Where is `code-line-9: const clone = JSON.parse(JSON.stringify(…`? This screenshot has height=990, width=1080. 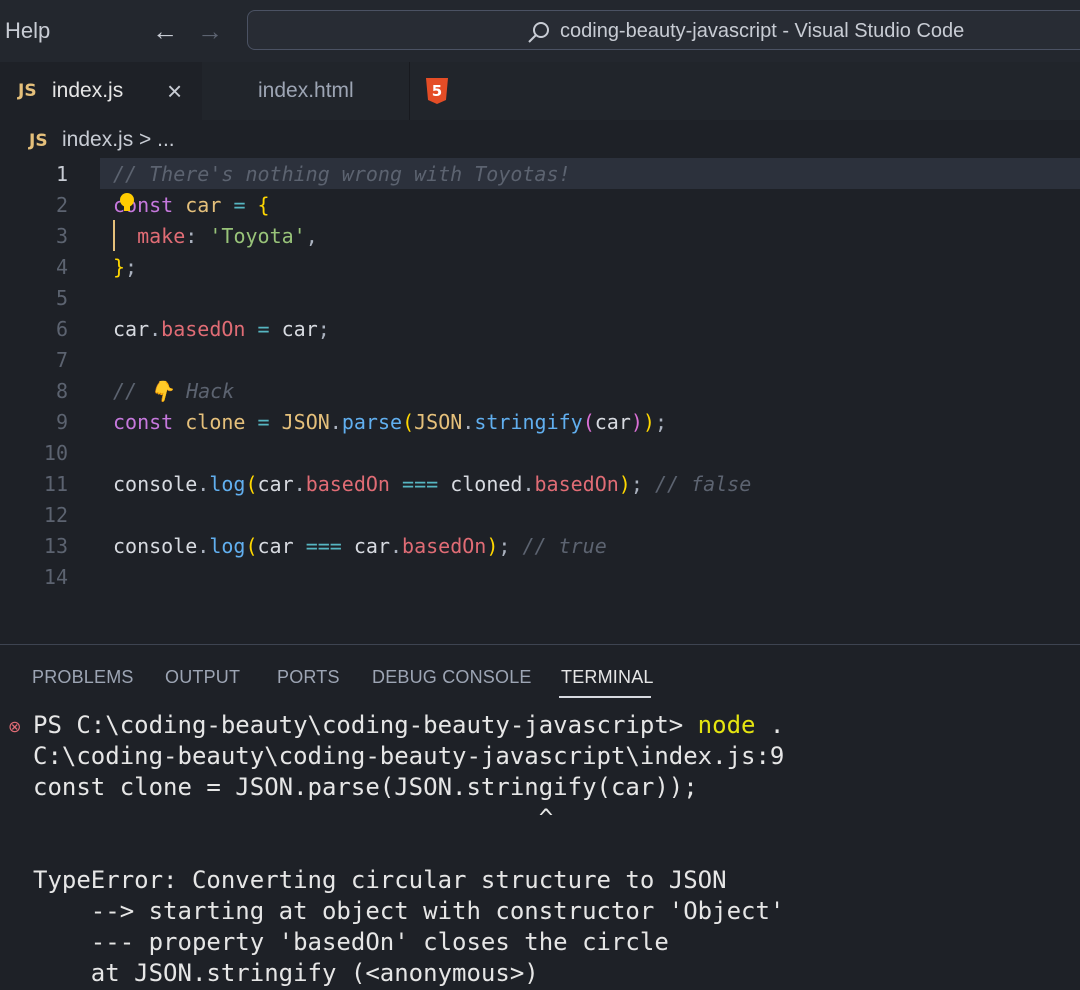
code-line-9: const clone = JSON.parse(JSON.stringify(… is located at coordinates (390, 422).